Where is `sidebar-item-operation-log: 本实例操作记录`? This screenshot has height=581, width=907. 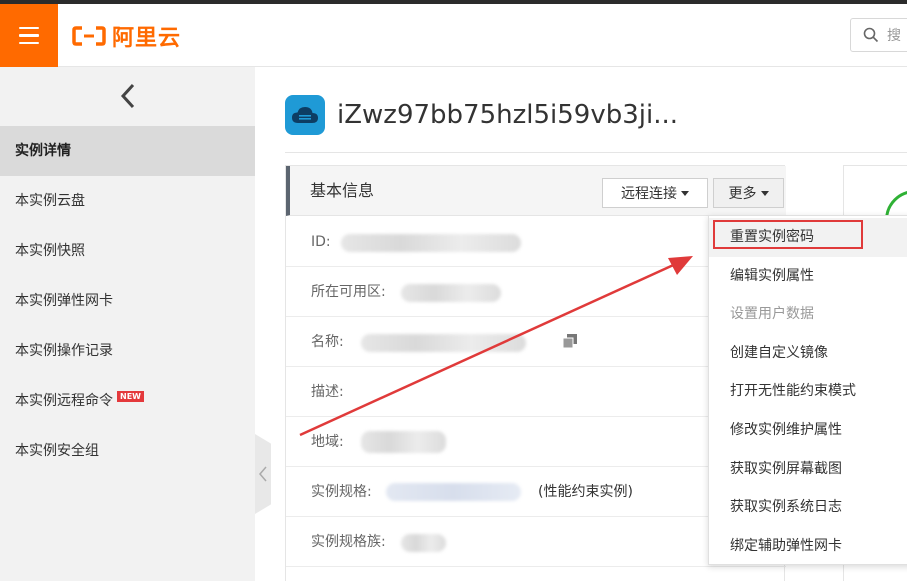 sidebar-item-operation-log: 本实例操作记录 is located at coordinates (127, 351).